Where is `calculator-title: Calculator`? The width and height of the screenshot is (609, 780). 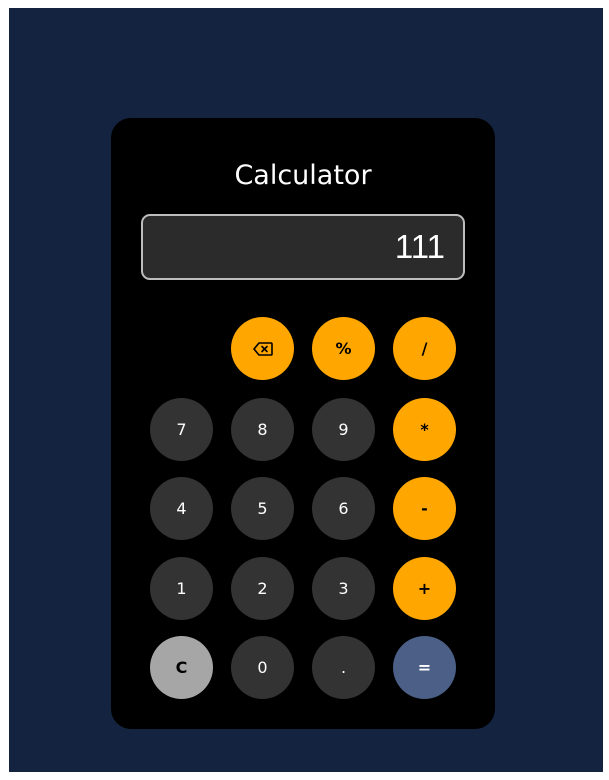 calculator-title: Calculator is located at coordinates (303, 175).